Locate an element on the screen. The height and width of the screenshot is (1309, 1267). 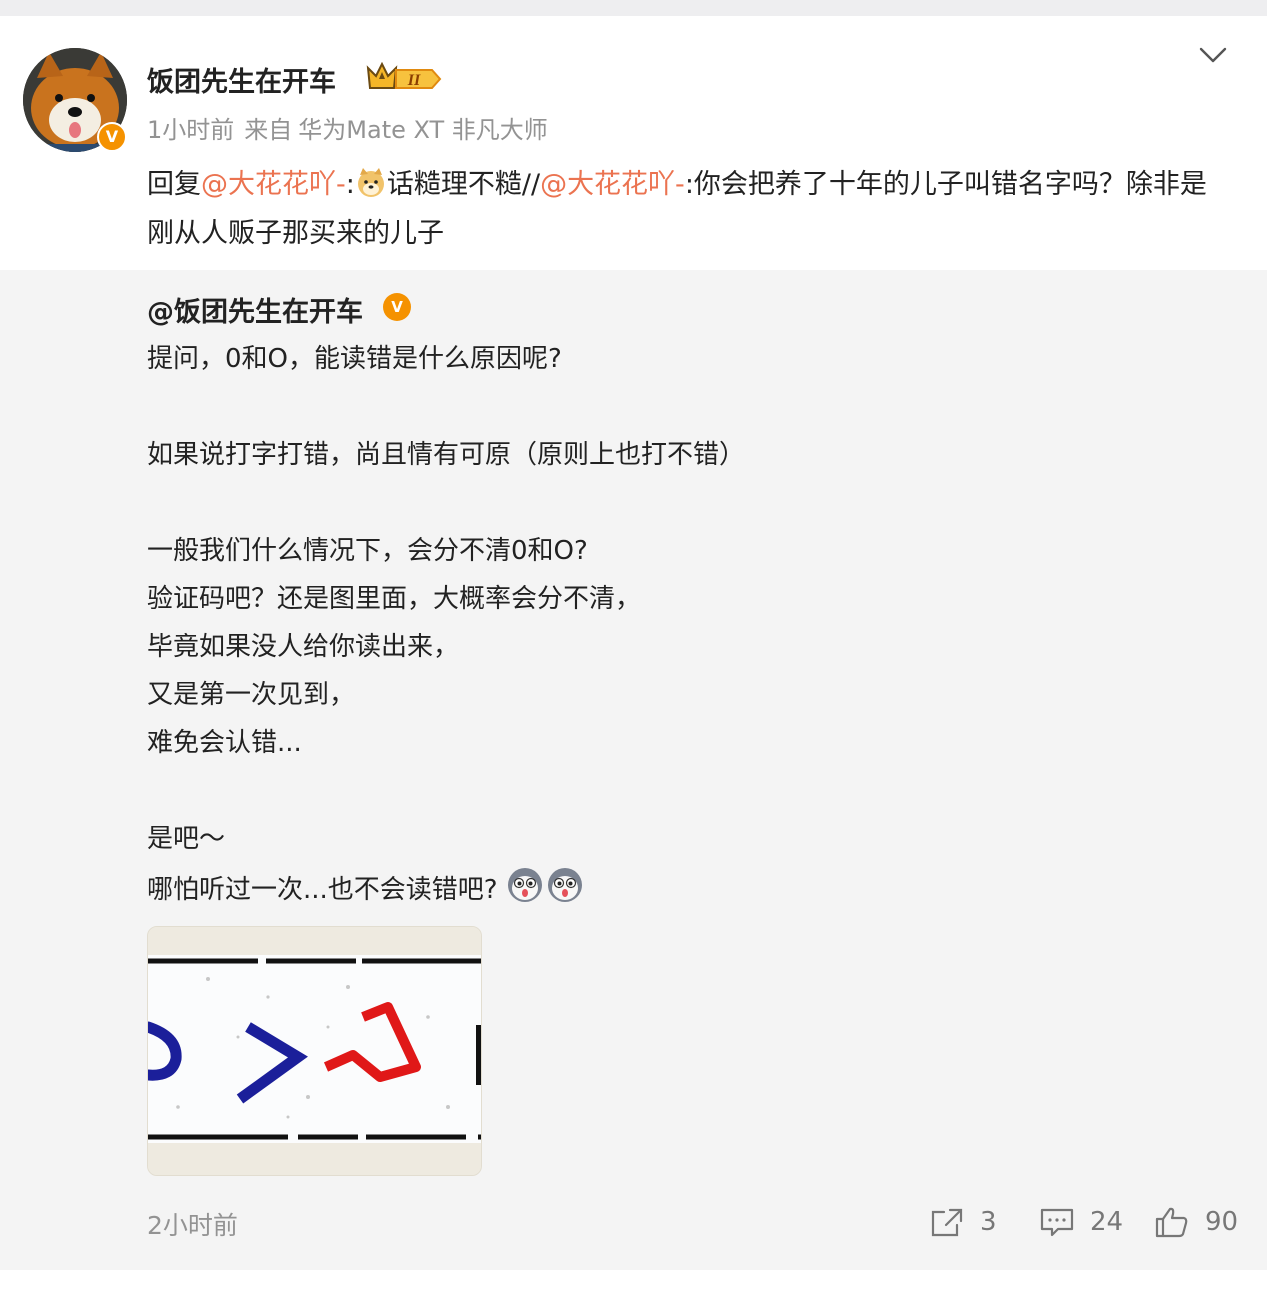
quote-line: 是吧～ is located at coordinates (186, 839).